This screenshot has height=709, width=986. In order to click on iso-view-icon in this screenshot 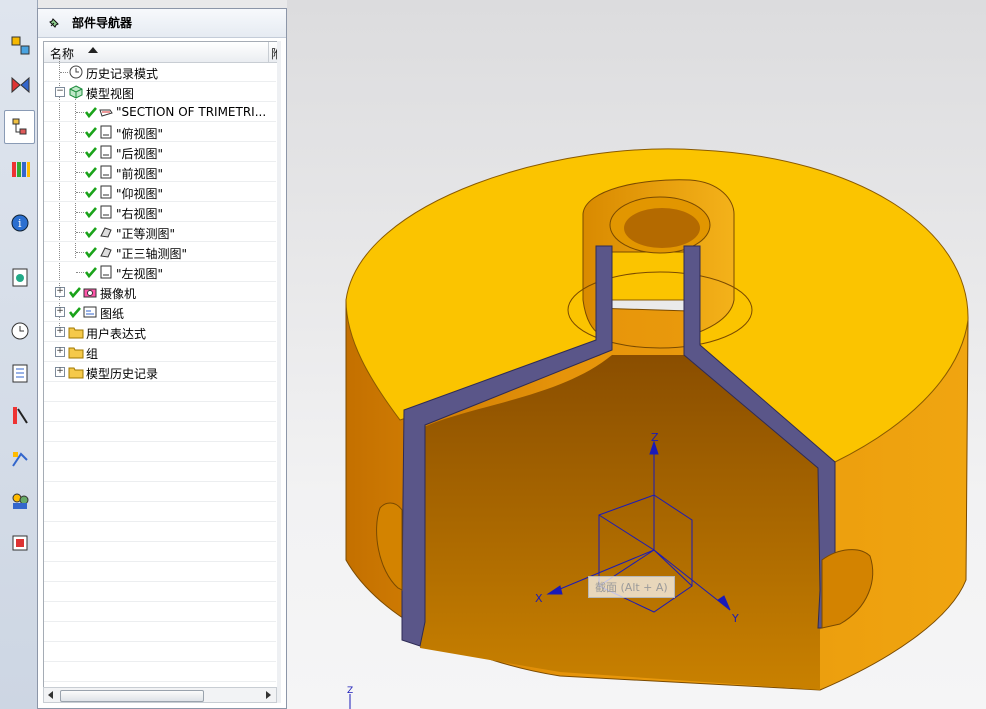, I will do `click(106, 232)`.